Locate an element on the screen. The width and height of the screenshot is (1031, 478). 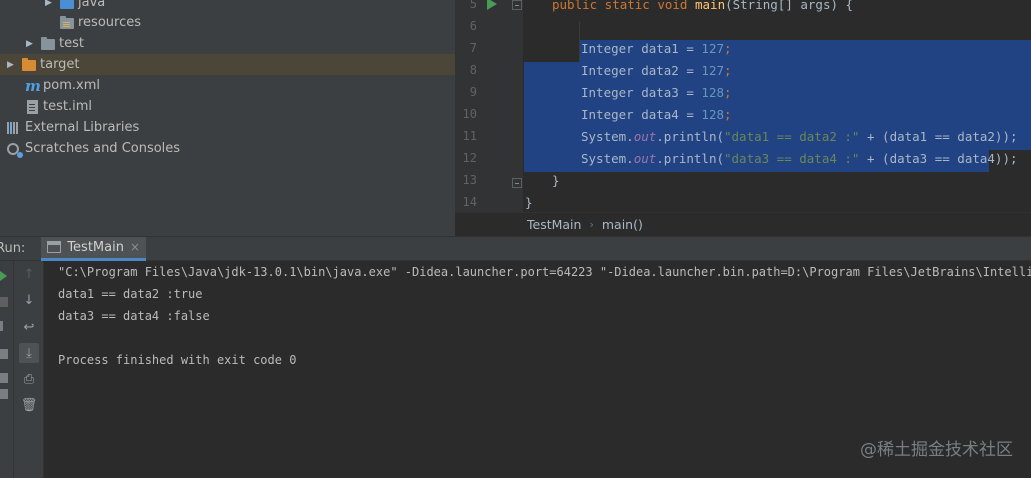
tree-item-target: ▶ target is located at coordinates (227, 64).